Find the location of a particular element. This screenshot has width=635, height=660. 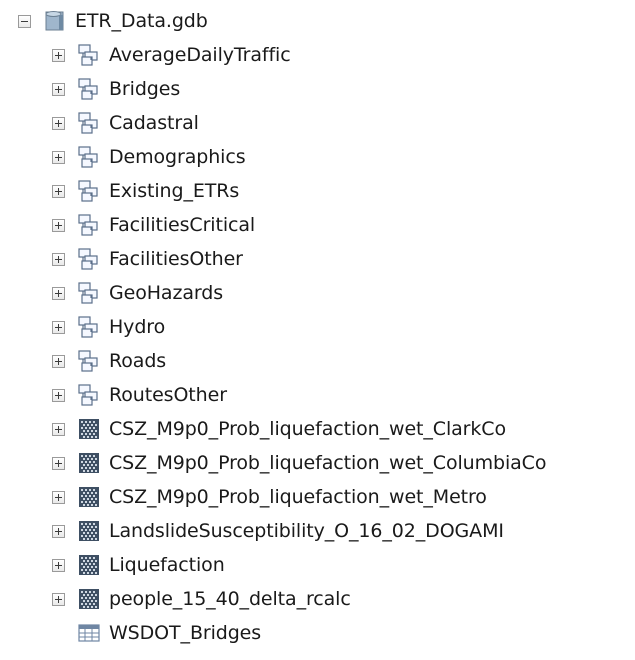

tree-node: Roads is located at coordinates (109, 361).